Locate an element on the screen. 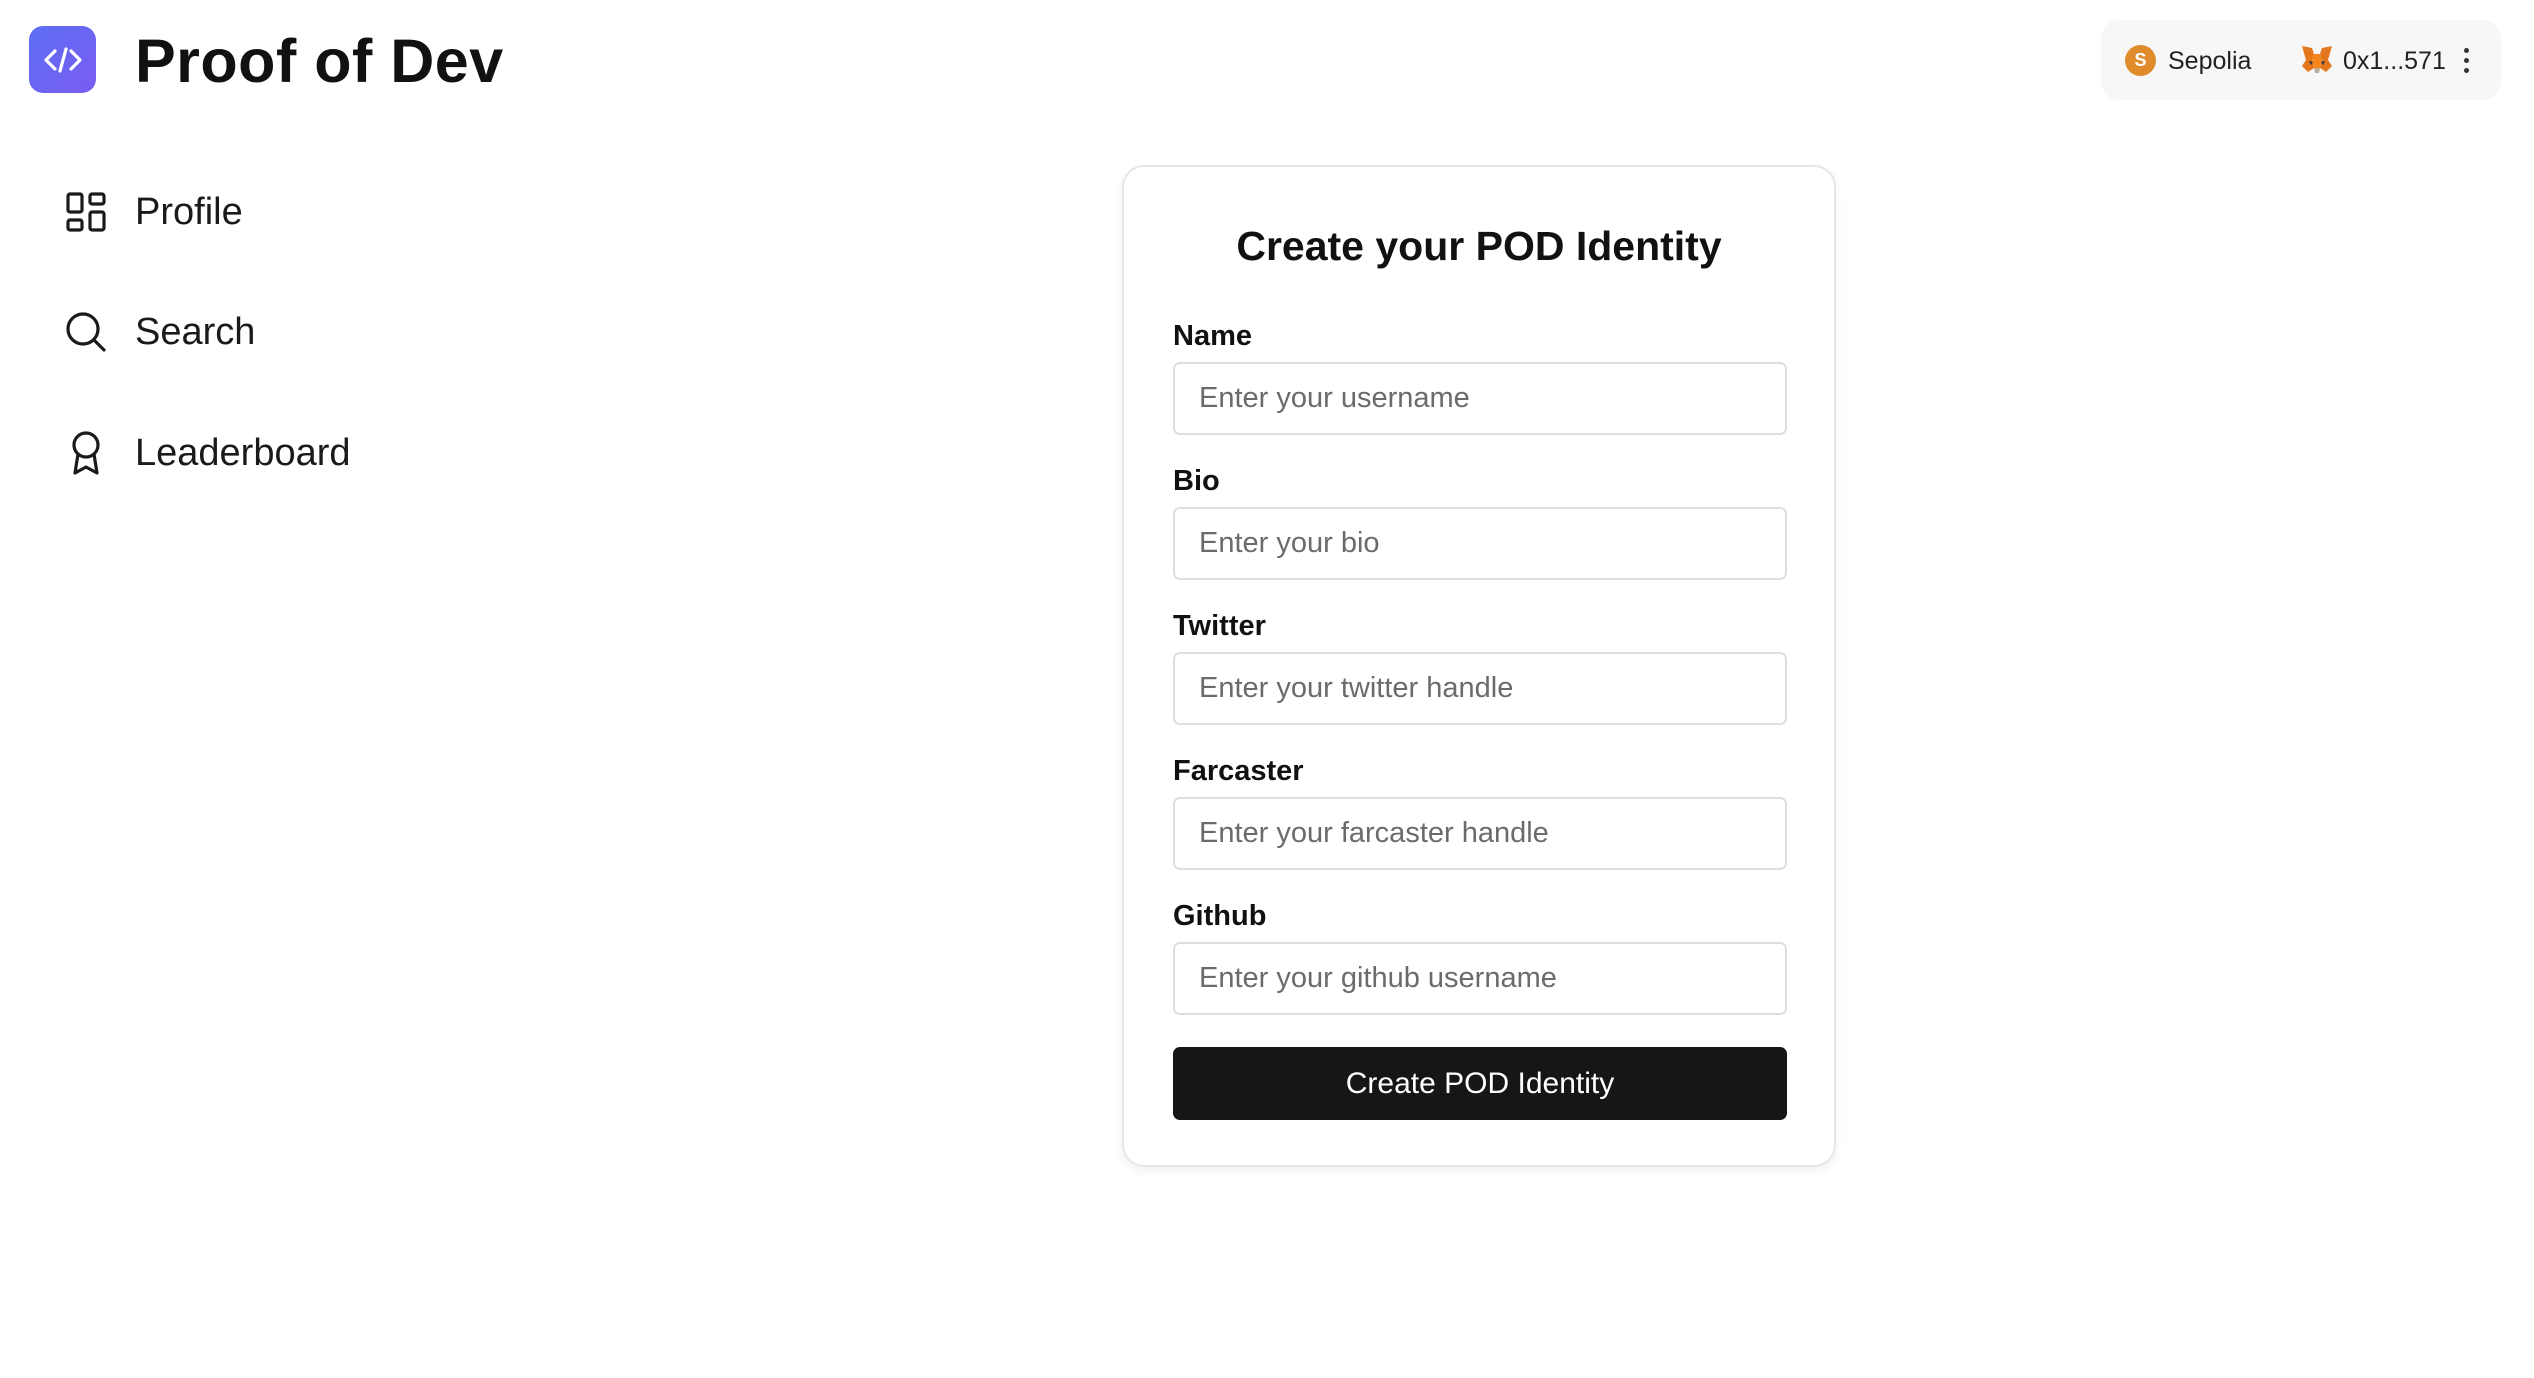 This screenshot has height=1378, width=2534. github-label: Github is located at coordinates (1220, 916).